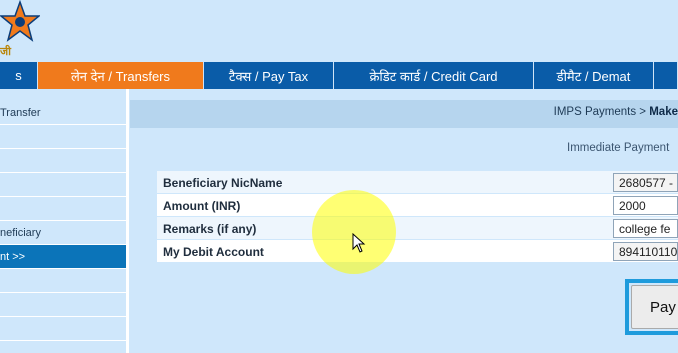 The height and width of the screenshot is (353, 678). What do you see at coordinates (223, 183) in the screenshot?
I see `beneficiary-label: Beneficiary NicName` at bounding box center [223, 183].